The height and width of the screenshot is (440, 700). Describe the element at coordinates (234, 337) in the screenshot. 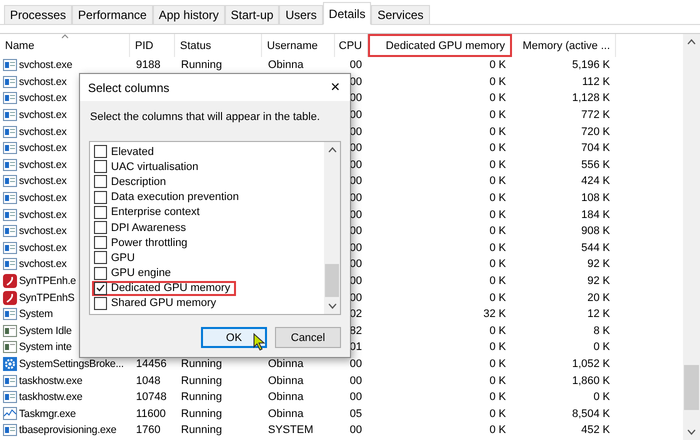

I see `dialog-button: OK` at that location.